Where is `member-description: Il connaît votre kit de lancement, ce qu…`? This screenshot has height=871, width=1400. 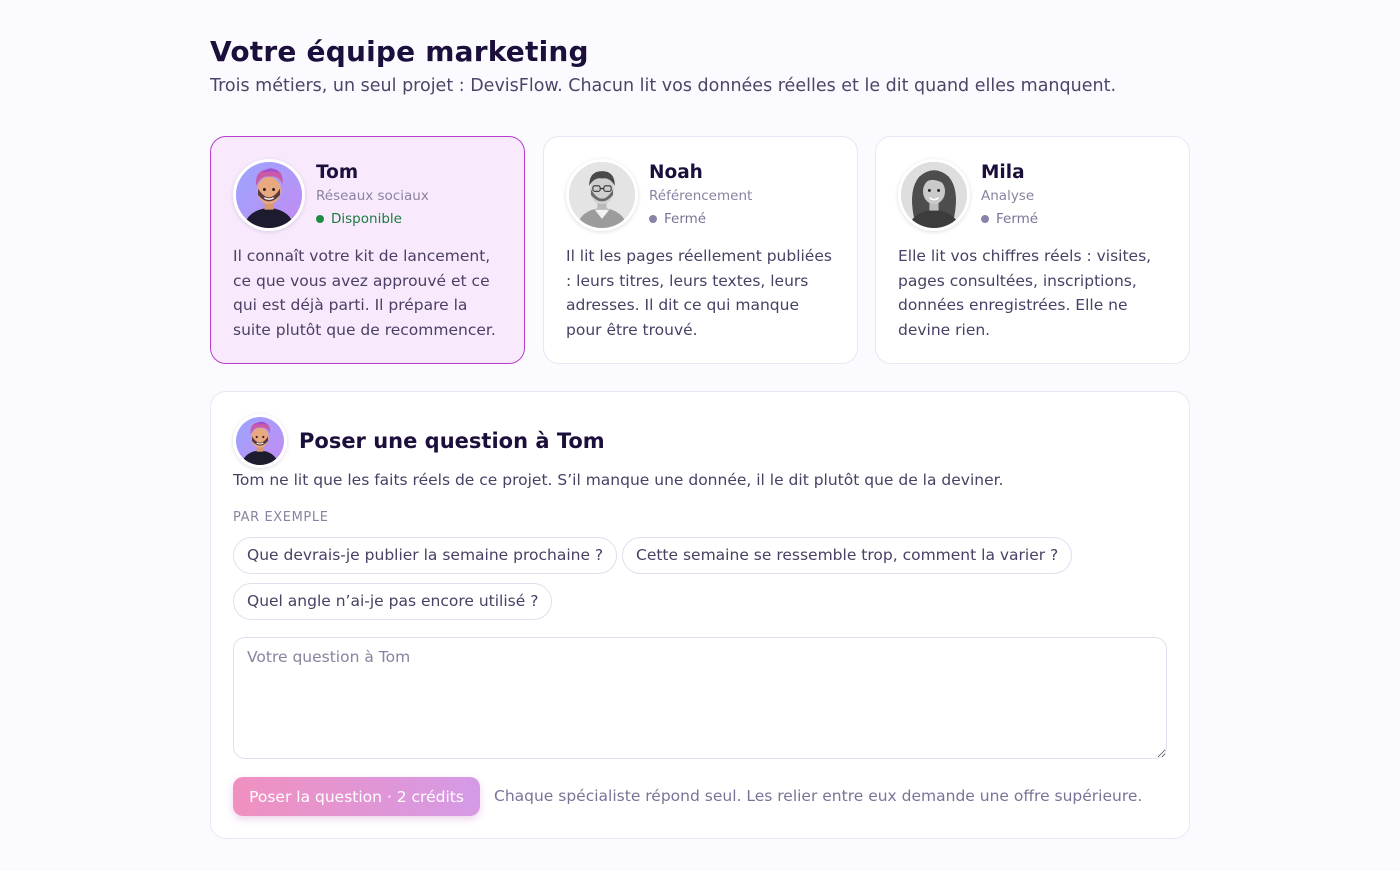
member-description: Il connaît votre kit de lancement, ce qu… is located at coordinates (364, 293).